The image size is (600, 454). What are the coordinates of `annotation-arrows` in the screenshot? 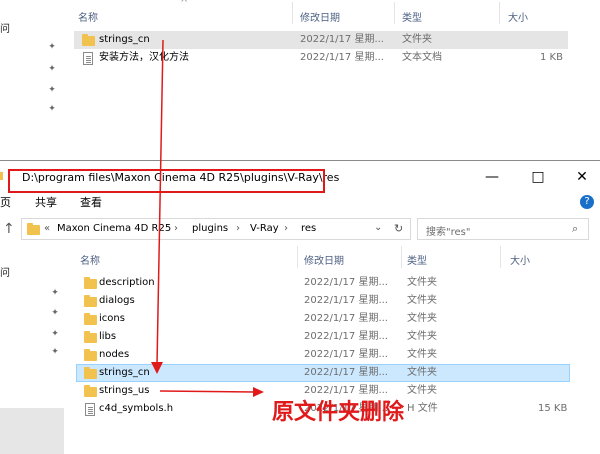 It's located at (207, 218).